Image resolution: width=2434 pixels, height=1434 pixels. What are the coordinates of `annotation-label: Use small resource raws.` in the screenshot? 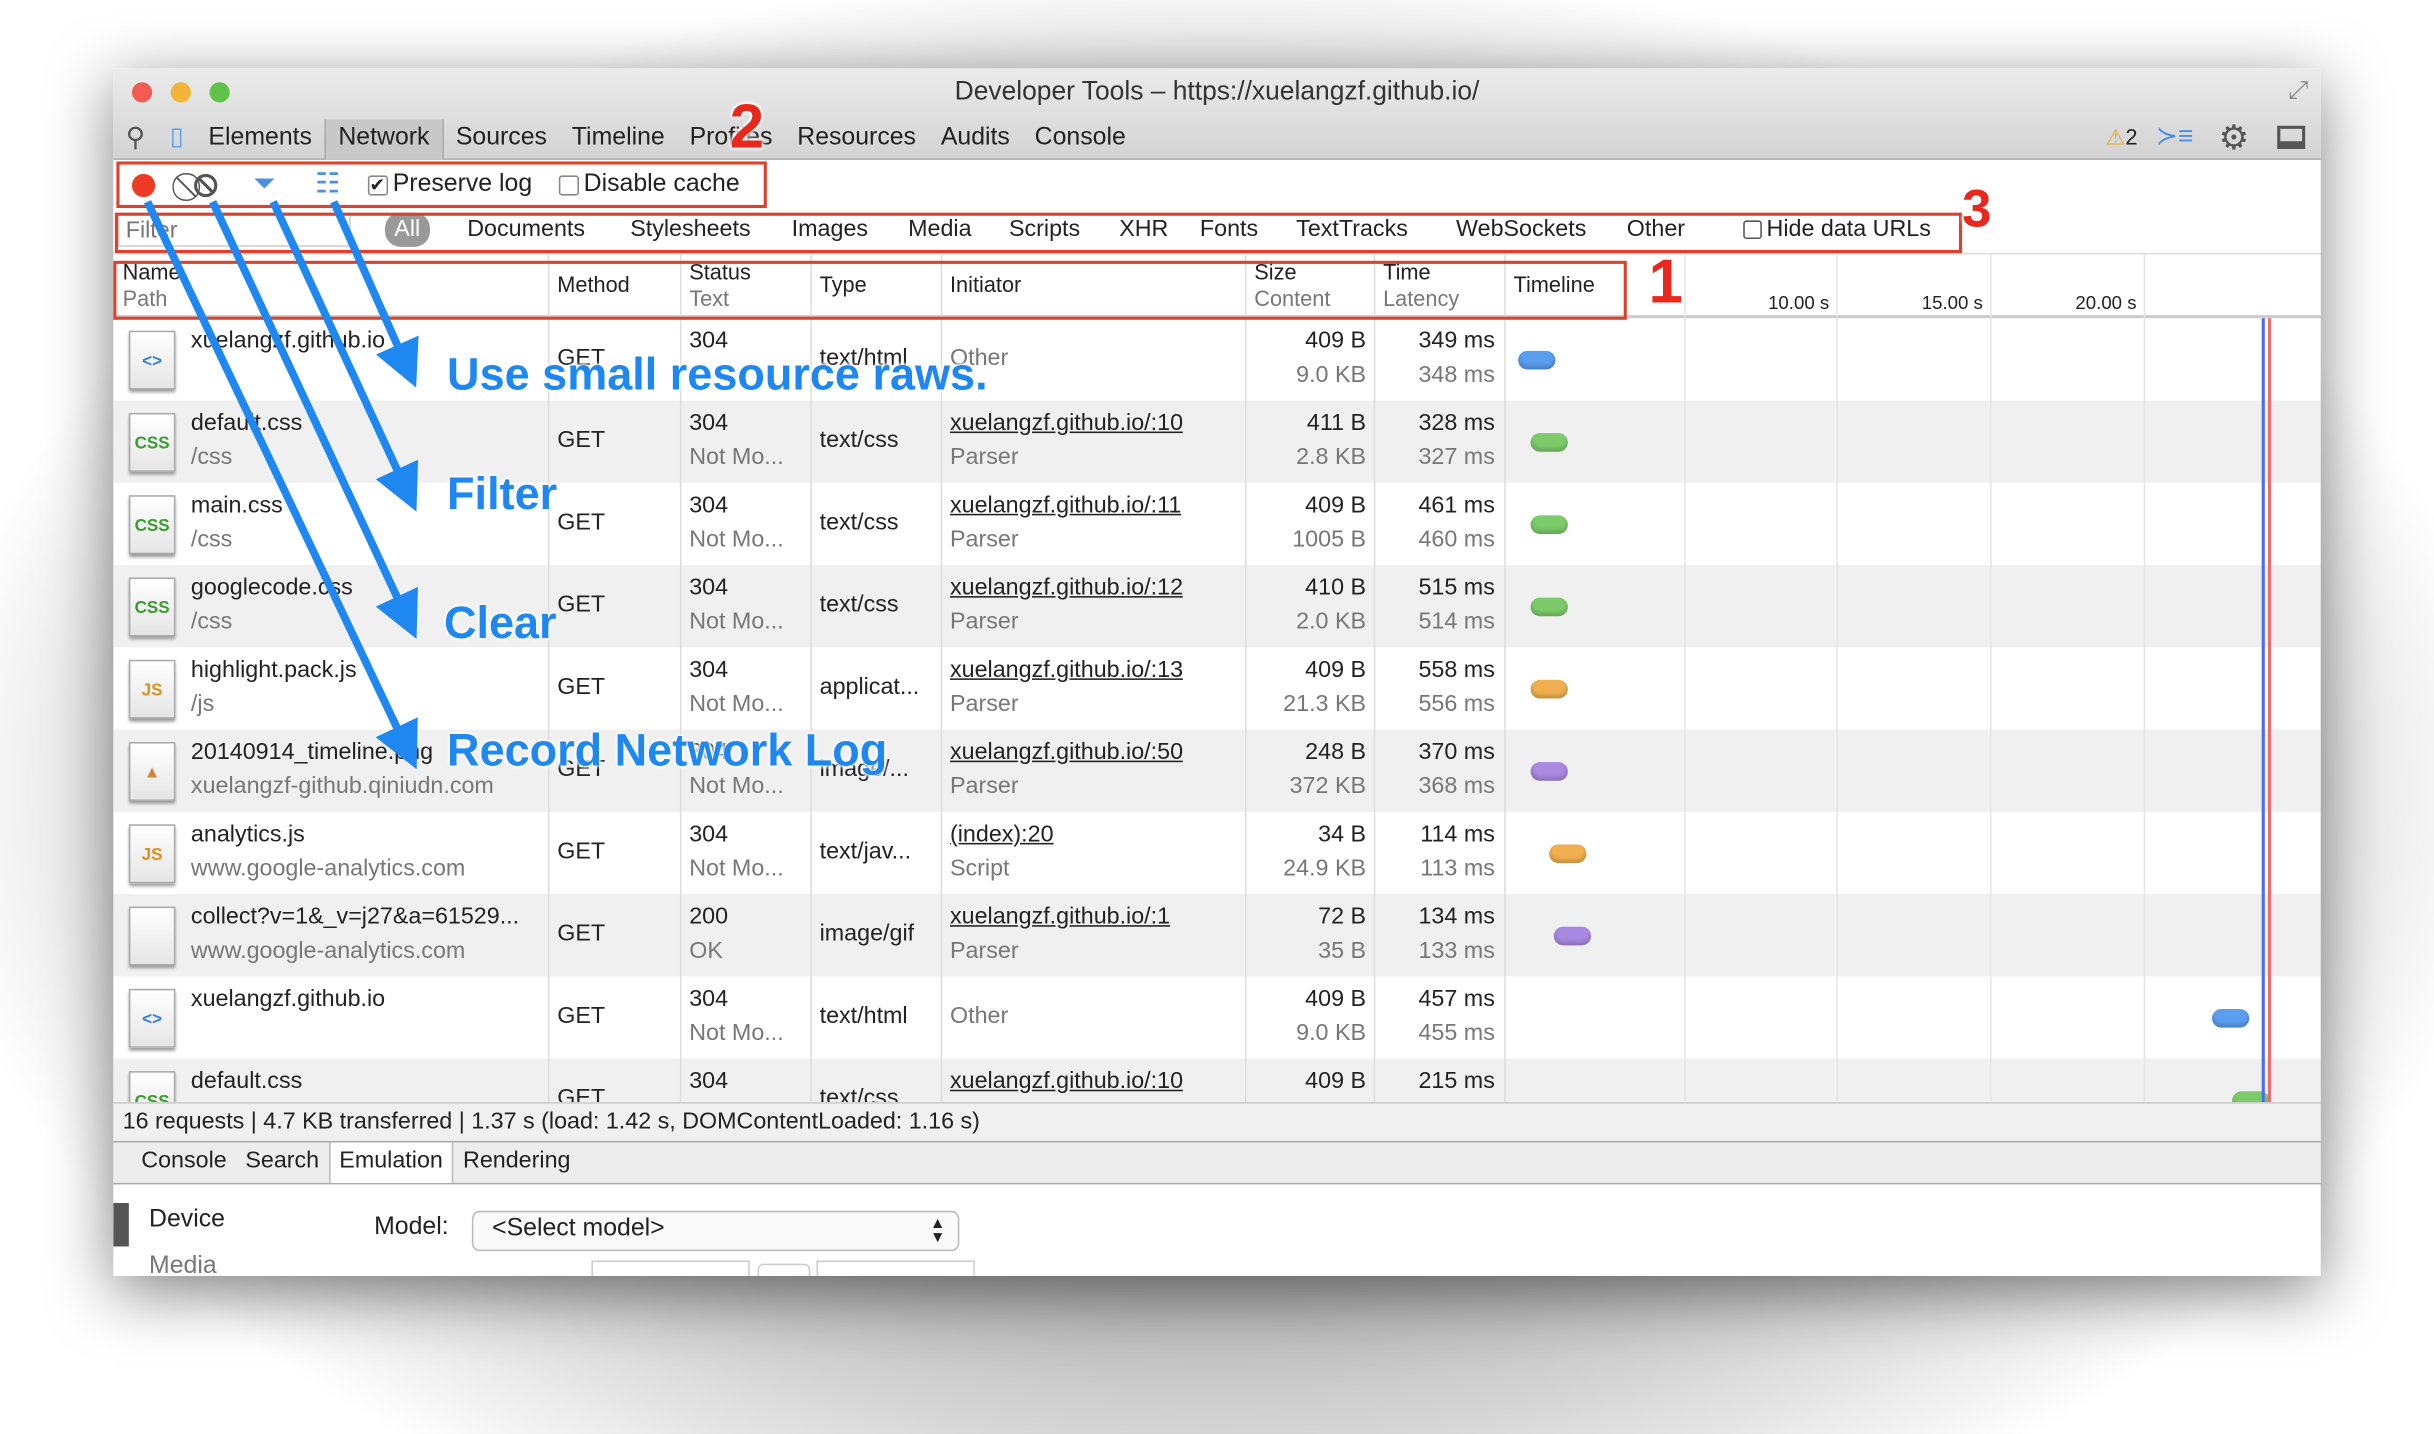 It's located at (717, 375).